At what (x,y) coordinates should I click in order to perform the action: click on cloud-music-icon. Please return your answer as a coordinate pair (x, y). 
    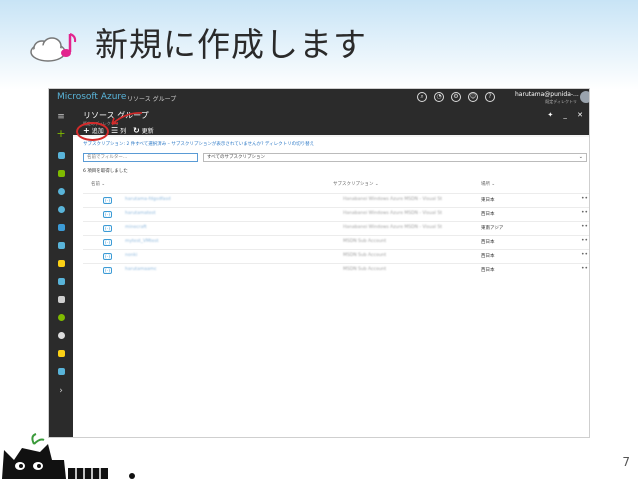
    Looking at the image, I should click on (53, 47).